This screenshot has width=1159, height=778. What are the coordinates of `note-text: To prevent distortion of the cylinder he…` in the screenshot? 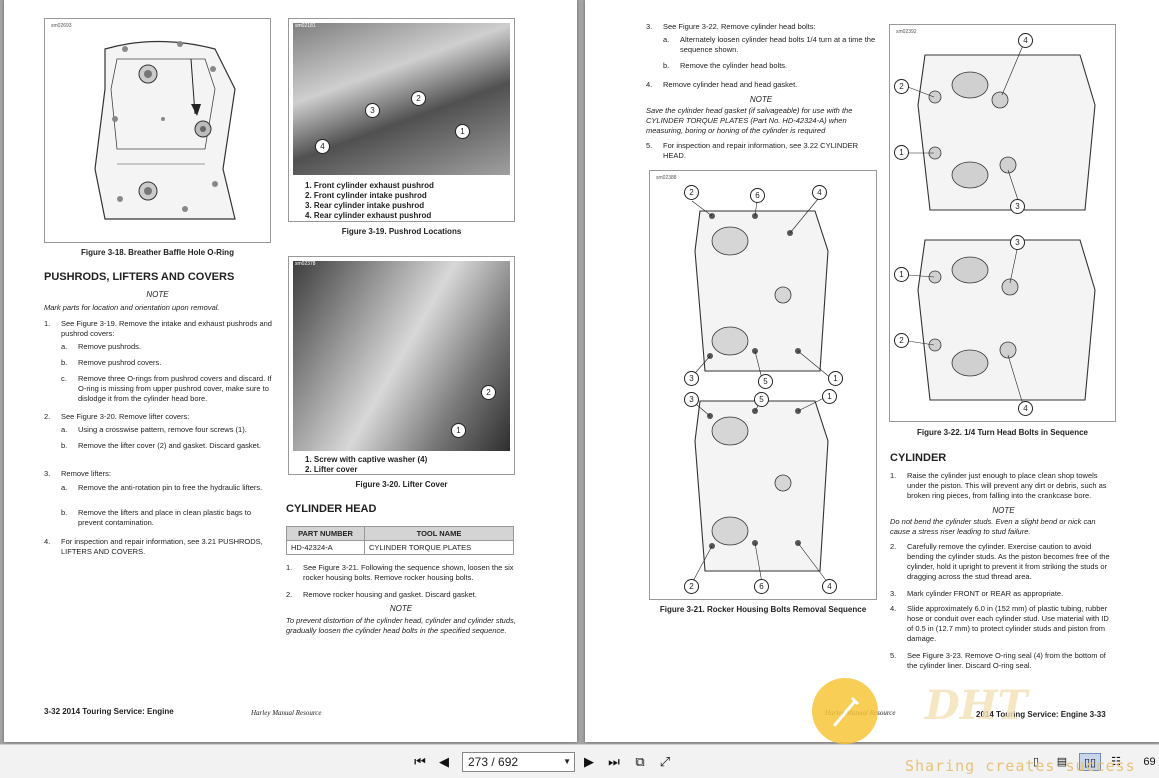 It's located at (401, 625).